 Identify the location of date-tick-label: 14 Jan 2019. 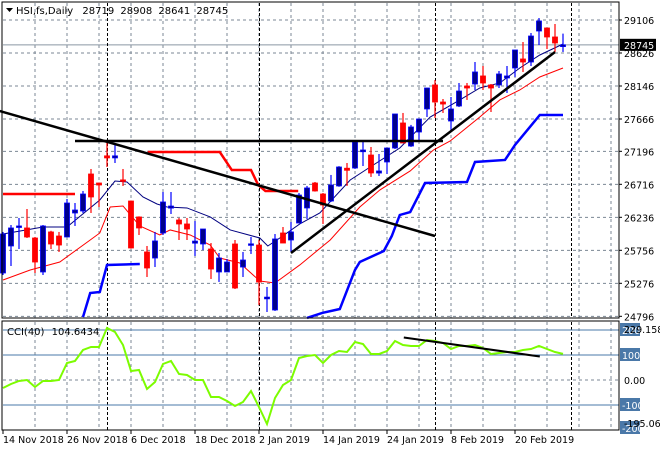
(351, 440).